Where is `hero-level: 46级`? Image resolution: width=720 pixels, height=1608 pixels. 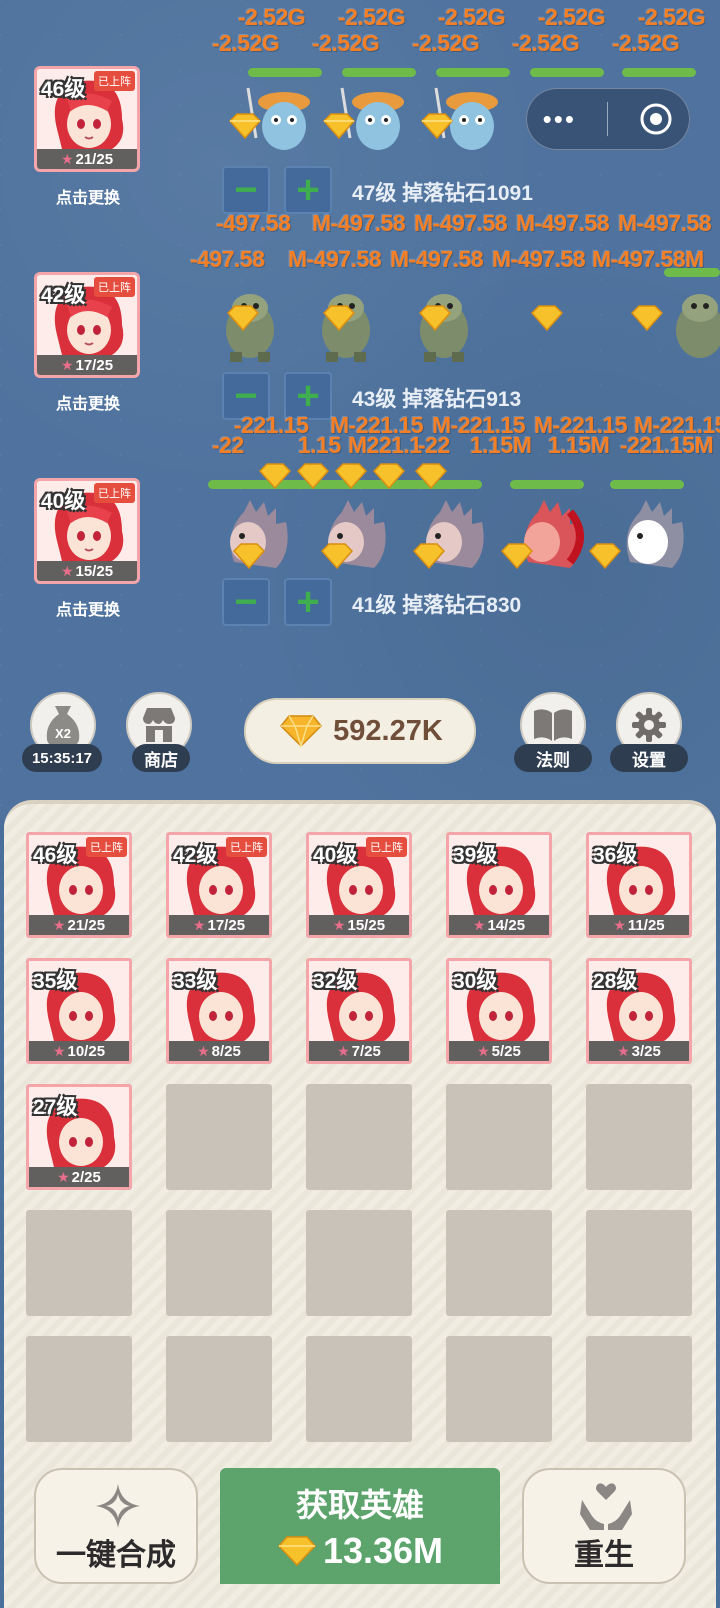
hero-level: 46级 is located at coordinates (63, 89).